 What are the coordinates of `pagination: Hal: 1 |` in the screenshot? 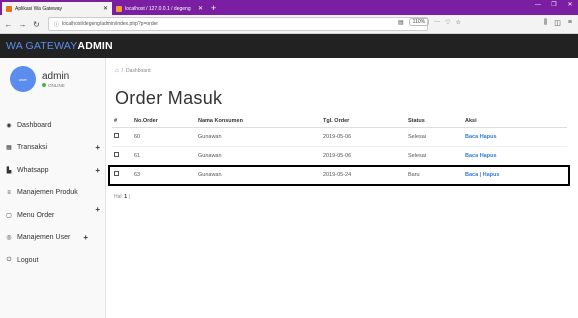 It's located at (122, 197).